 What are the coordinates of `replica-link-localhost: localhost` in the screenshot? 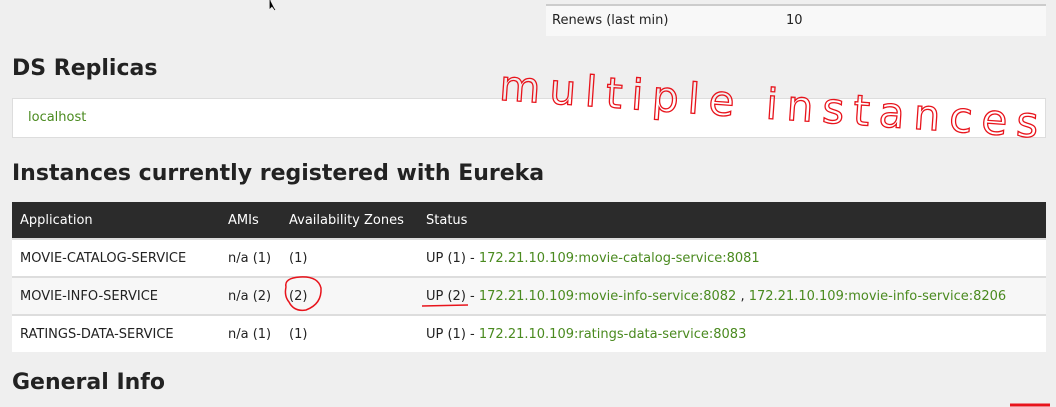 It's located at (57, 117).